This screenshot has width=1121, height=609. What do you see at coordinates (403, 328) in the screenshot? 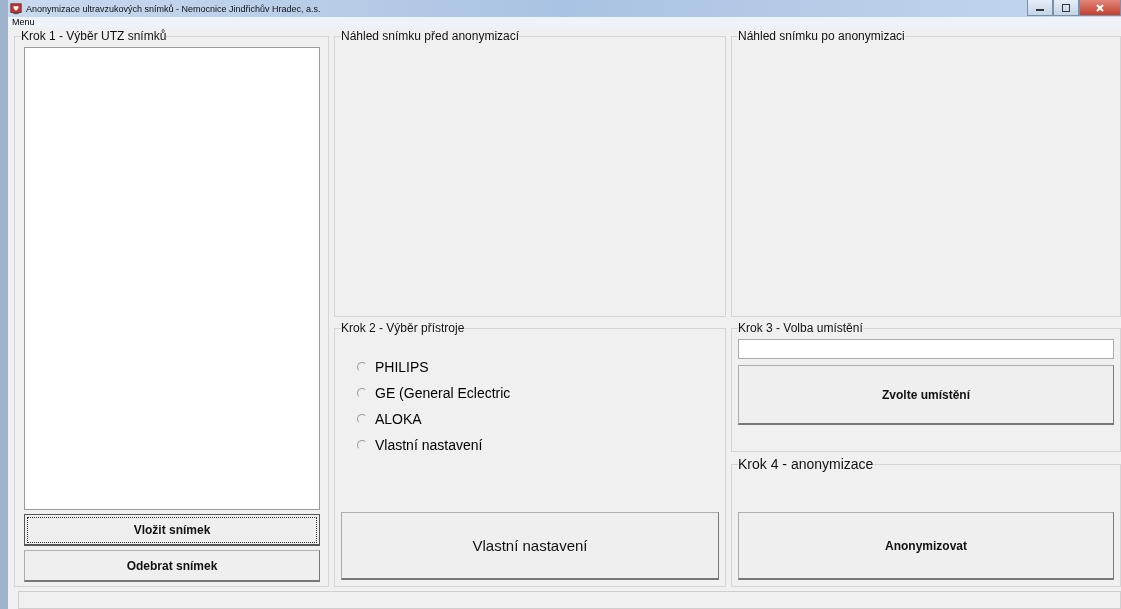
I see `group-title: Krok 2 - Výběr přístroje` at bounding box center [403, 328].